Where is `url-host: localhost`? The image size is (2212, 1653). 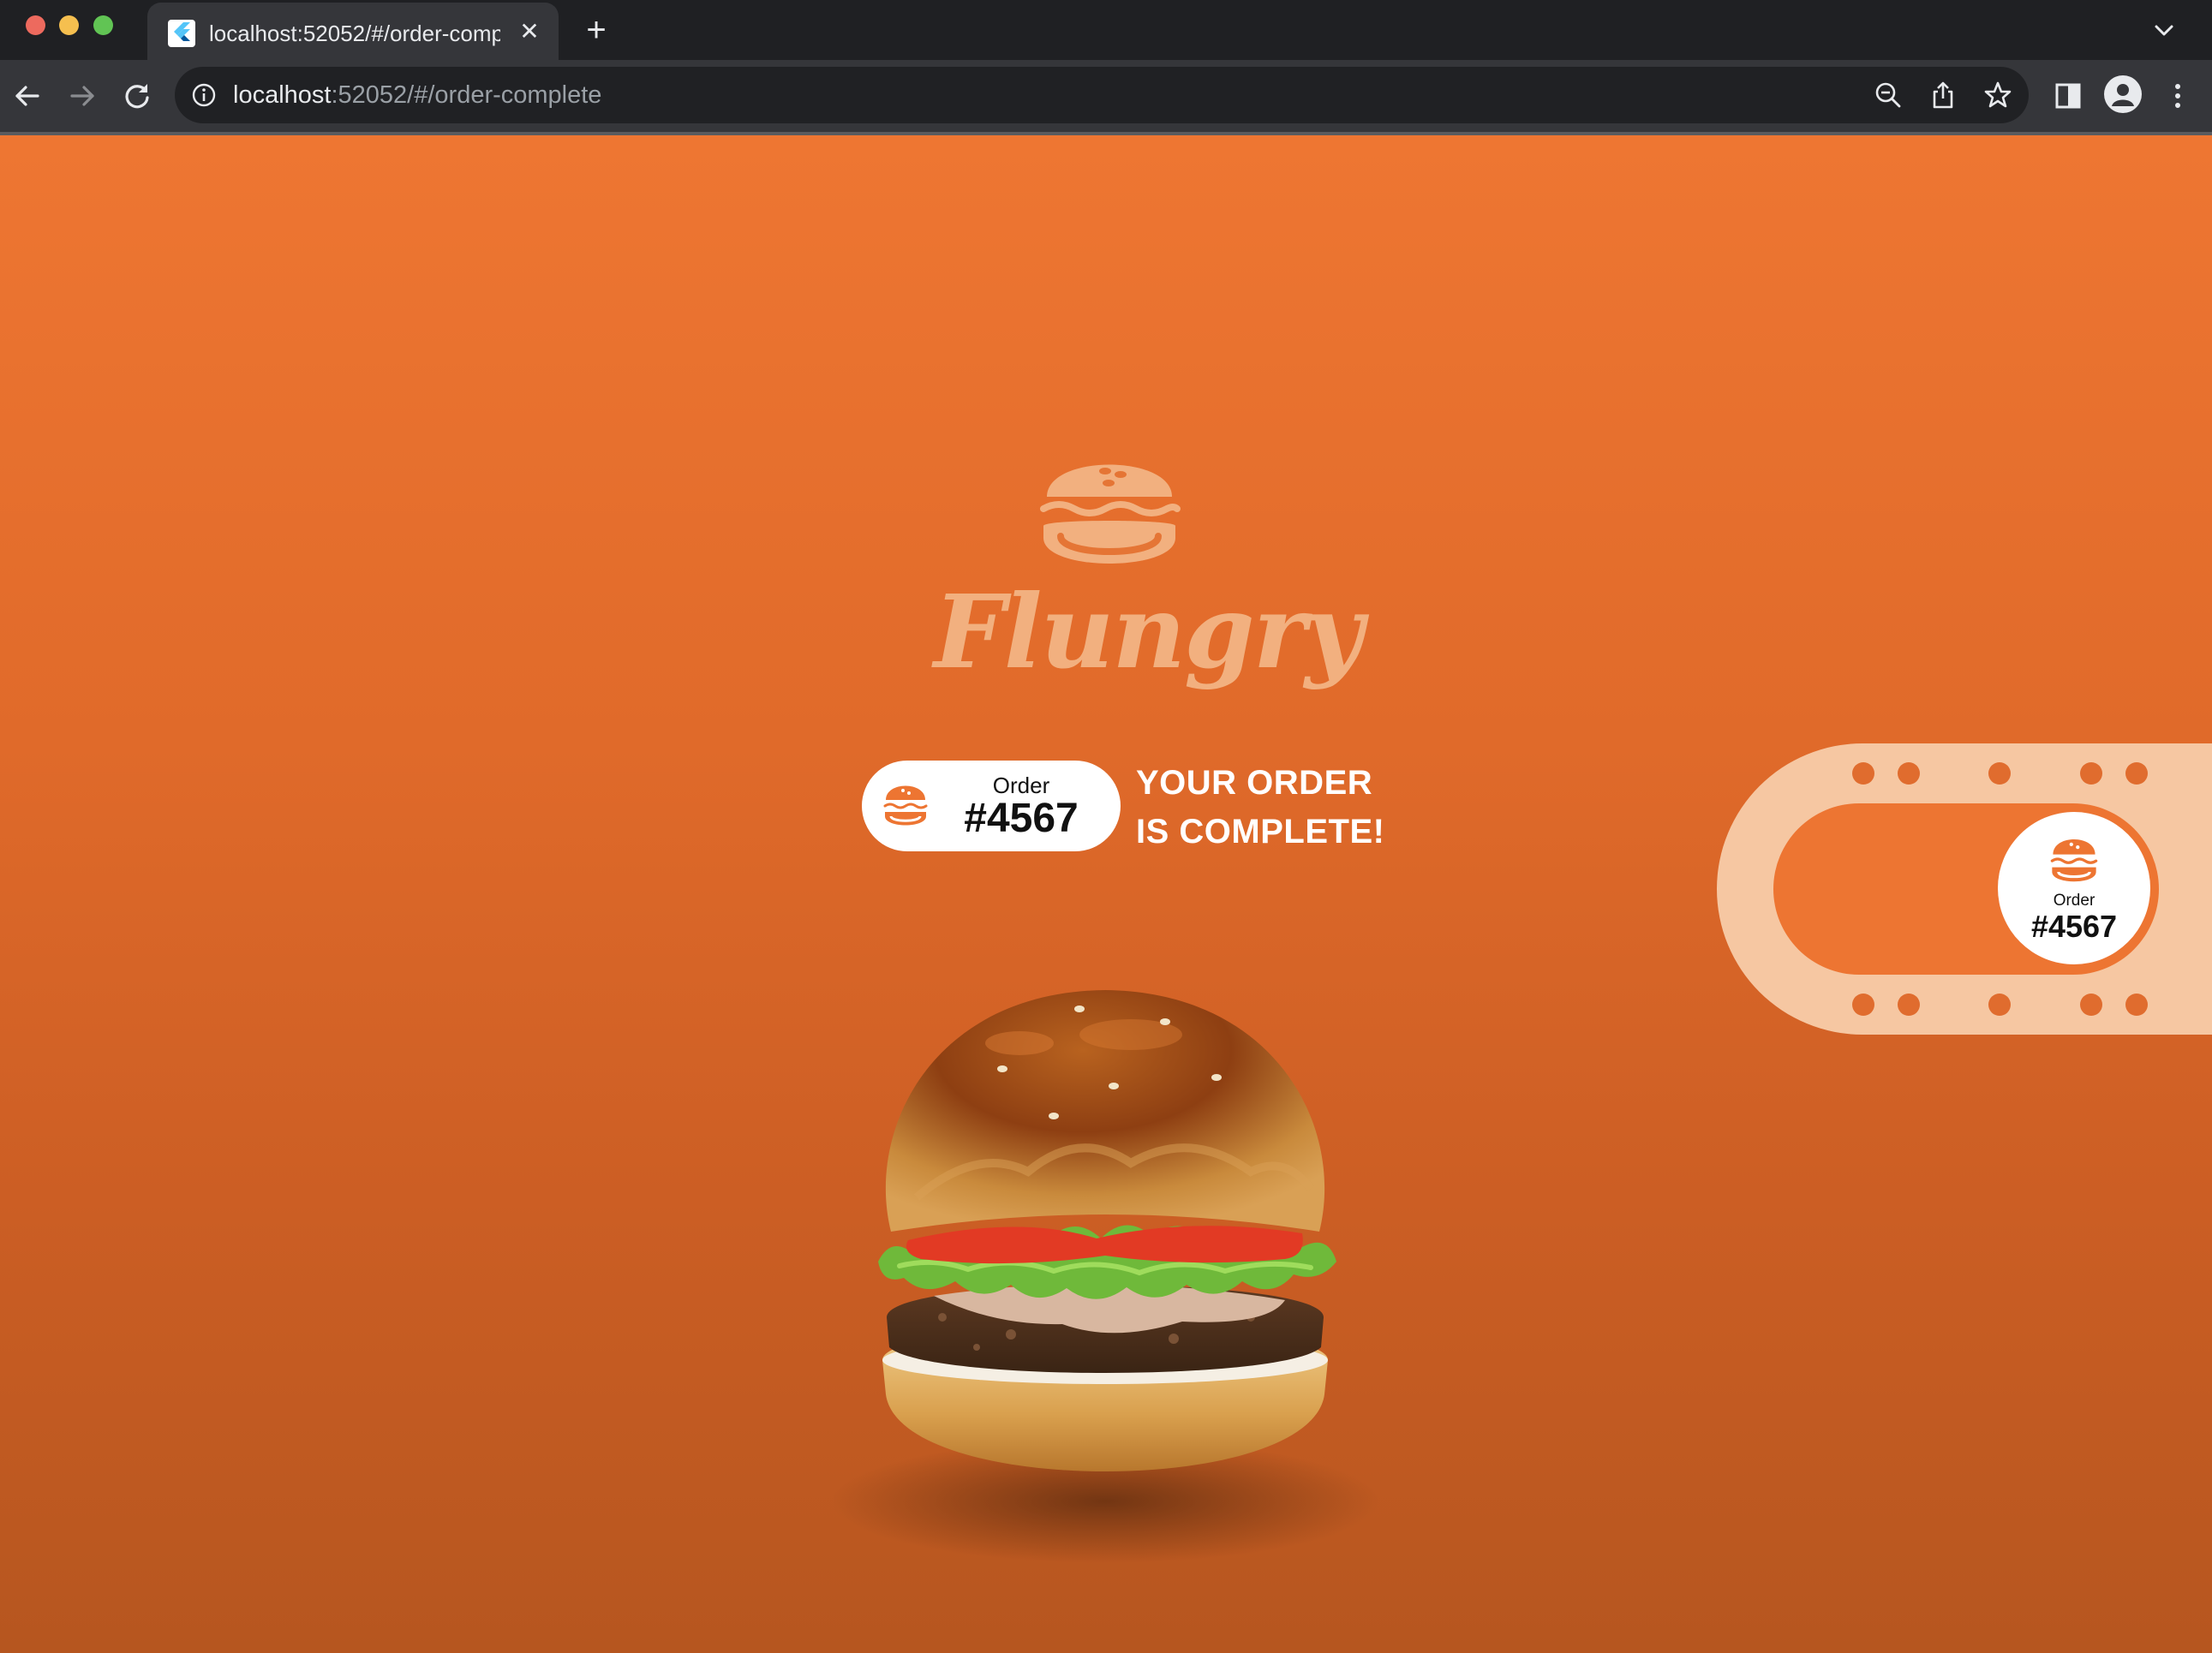 url-host: localhost is located at coordinates (282, 95).